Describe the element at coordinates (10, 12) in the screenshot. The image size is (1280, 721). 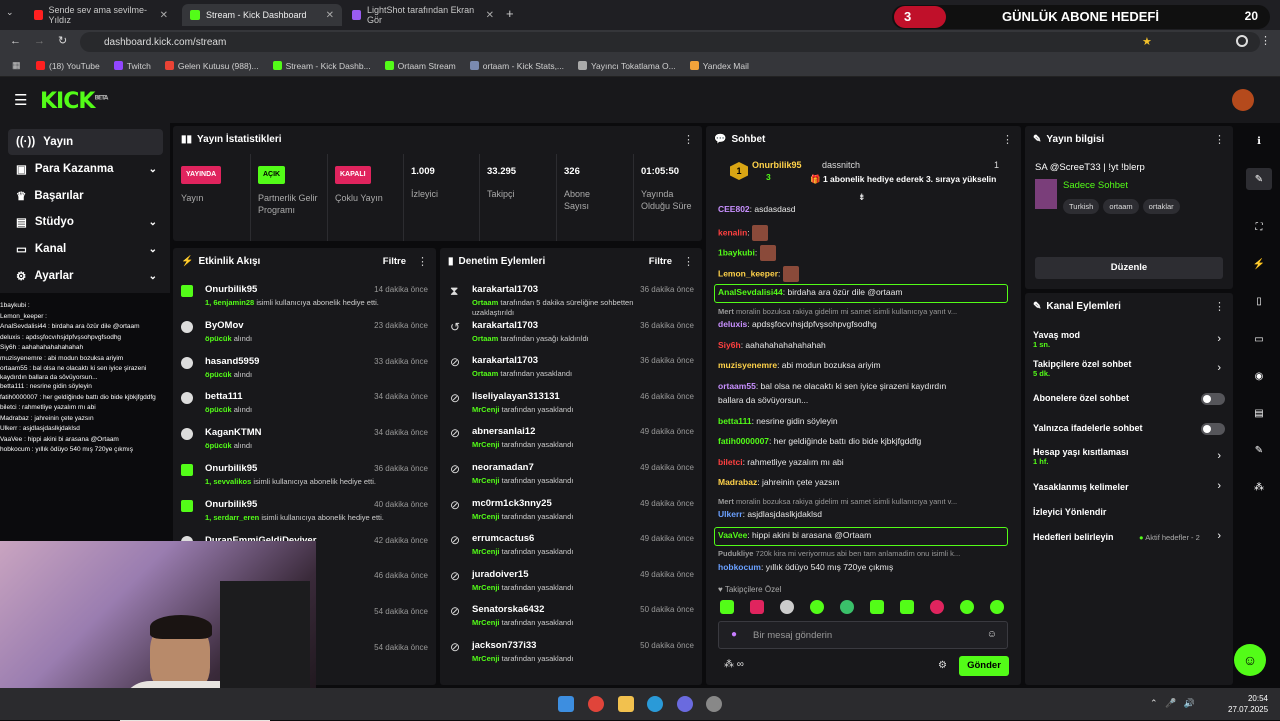
I see `tab-list-icon: ⌄` at that location.